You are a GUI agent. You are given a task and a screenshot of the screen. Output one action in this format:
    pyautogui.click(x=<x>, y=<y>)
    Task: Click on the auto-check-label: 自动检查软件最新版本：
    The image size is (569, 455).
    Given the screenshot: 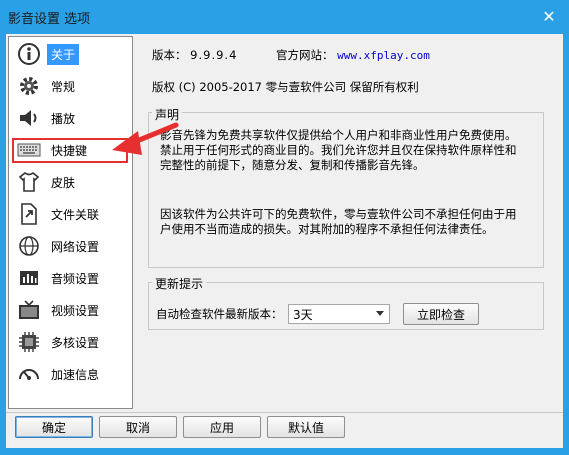 What is the action you would take?
    pyautogui.click(x=219, y=314)
    